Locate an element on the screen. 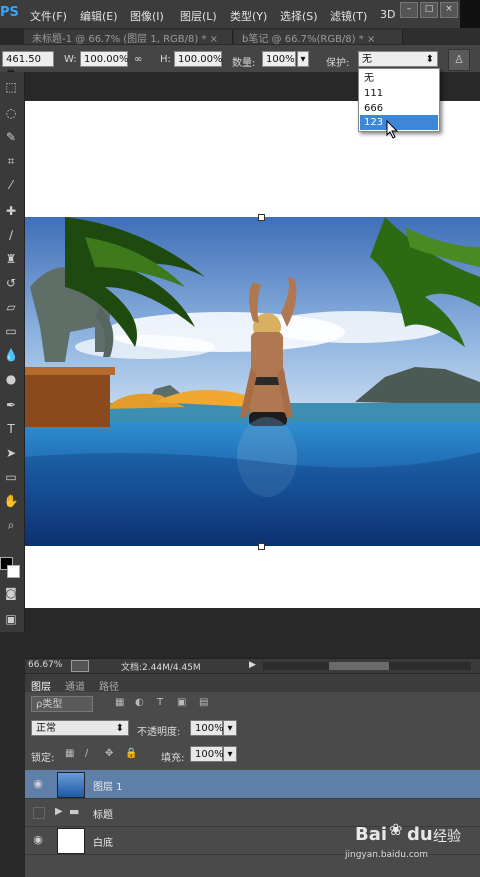 Image resolution: width=480 pixels, height=877 pixels. status-bar: 66.67% 文档:2.44M/4.45M ▶ is located at coordinates (252, 665).